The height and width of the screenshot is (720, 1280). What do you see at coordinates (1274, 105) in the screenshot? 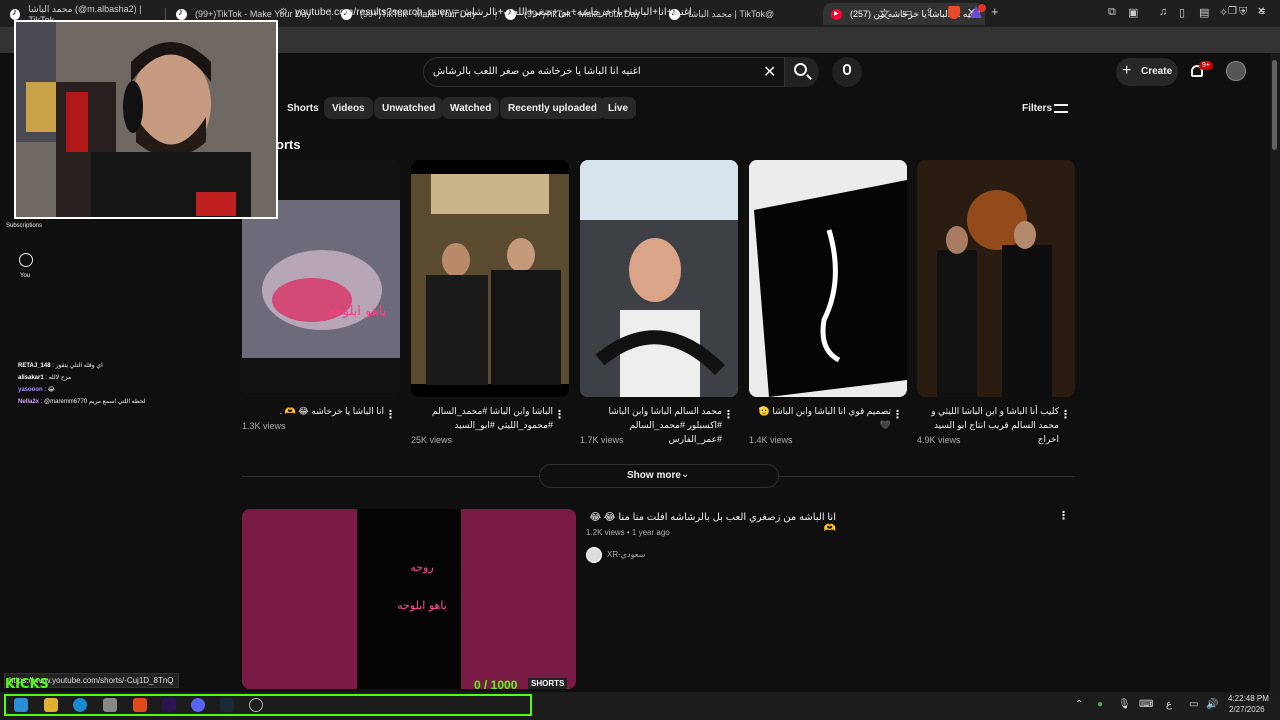
I see `scrollbar-thumb` at bounding box center [1274, 105].